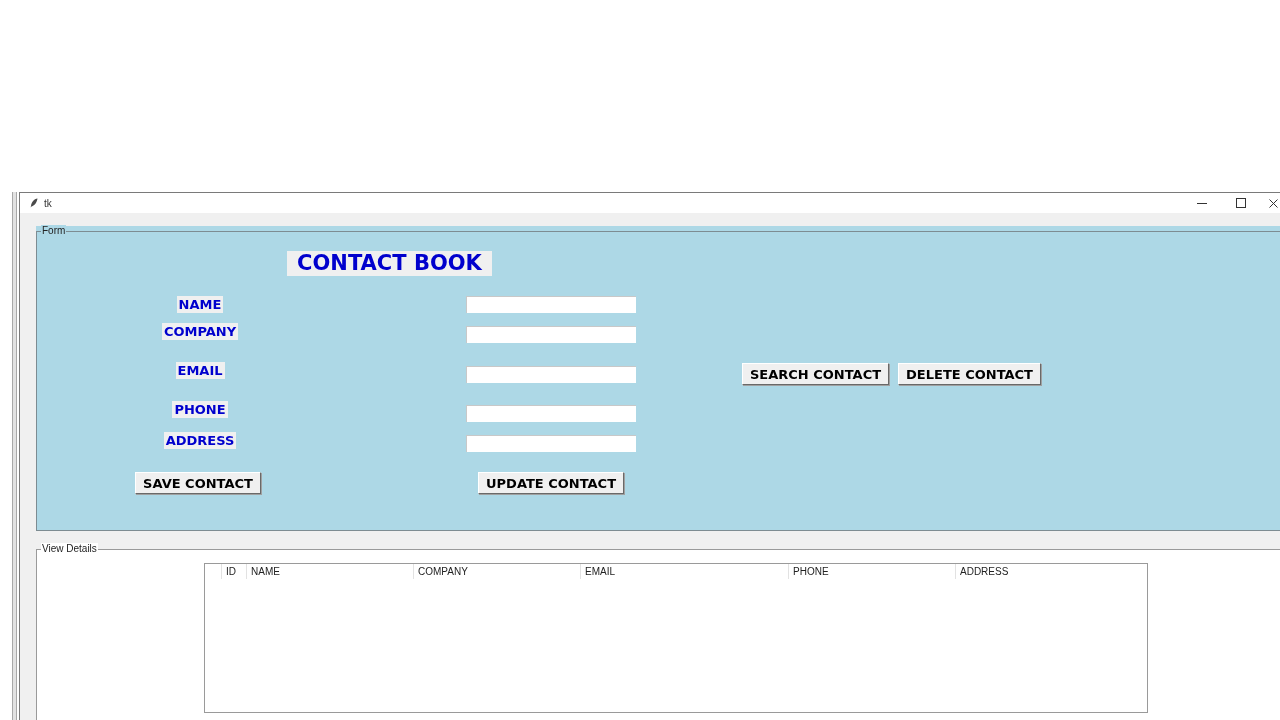 This screenshot has height=720, width=1280. What do you see at coordinates (329, 571) in the screenshot?
I see `column-header: NAME` at bounding box center [329, 571].